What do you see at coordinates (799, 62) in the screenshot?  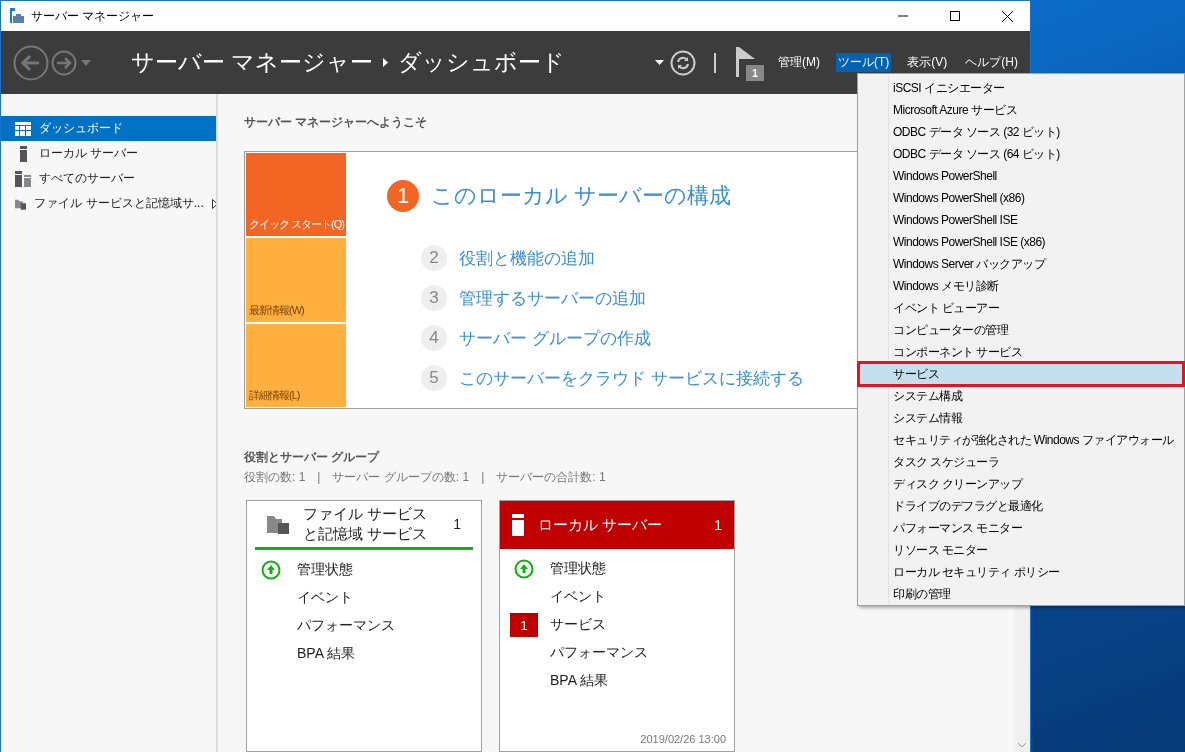 I see `menu-bar-item: 管理(M)` at bounding box center [799, 62].